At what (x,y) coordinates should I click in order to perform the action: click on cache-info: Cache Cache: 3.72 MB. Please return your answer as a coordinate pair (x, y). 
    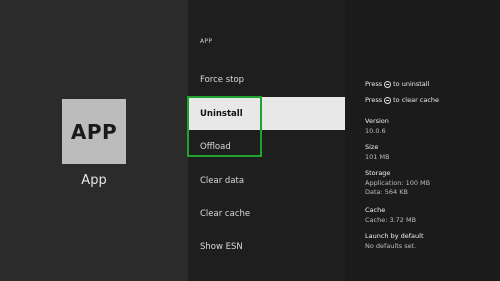
    Looking at the image, I should click on (390, 215).